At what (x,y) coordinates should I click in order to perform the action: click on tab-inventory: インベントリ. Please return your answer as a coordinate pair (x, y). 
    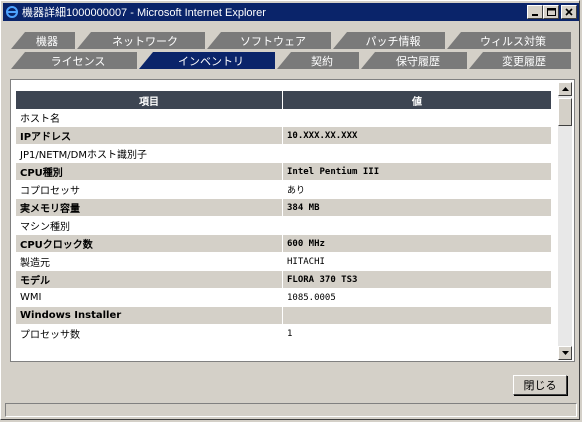
    Looking at the image, I should click on (207, 60).